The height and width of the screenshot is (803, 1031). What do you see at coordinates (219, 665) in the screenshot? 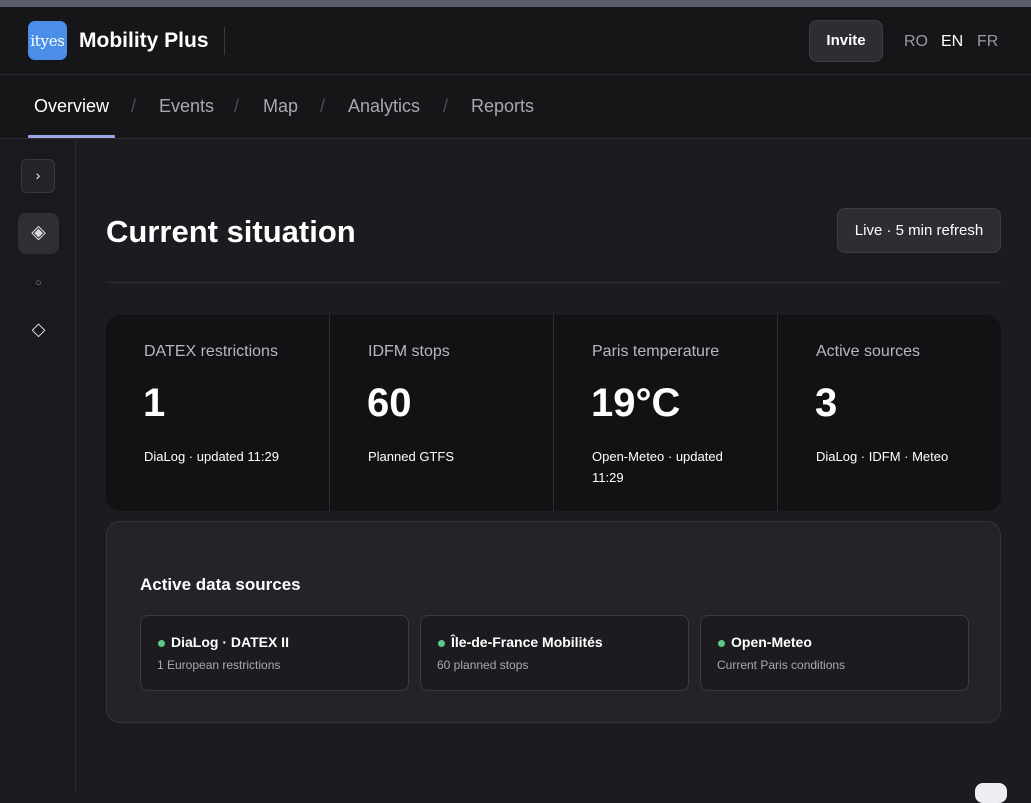
I see `source-description: 1 European restrictions` at bounding box center [219, 665].